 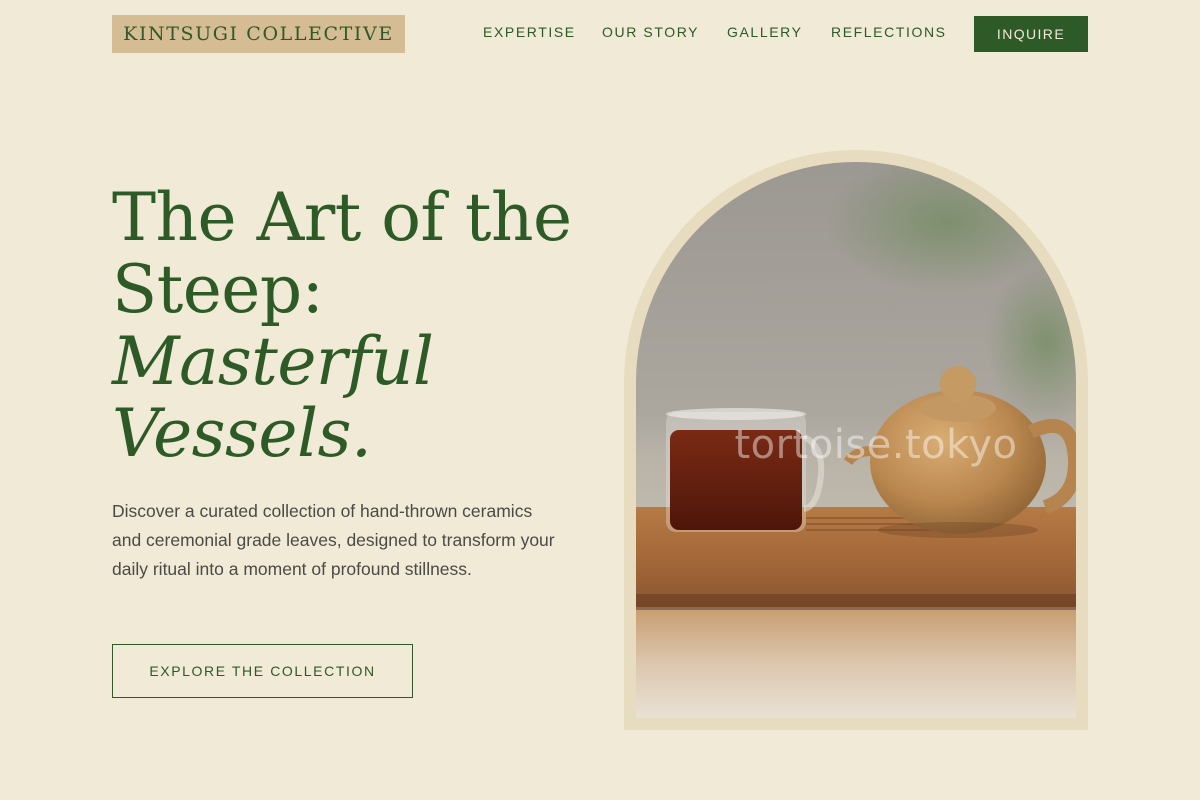 I want to click on nav-gallery: GALLERY, so click(x=765, y=32).